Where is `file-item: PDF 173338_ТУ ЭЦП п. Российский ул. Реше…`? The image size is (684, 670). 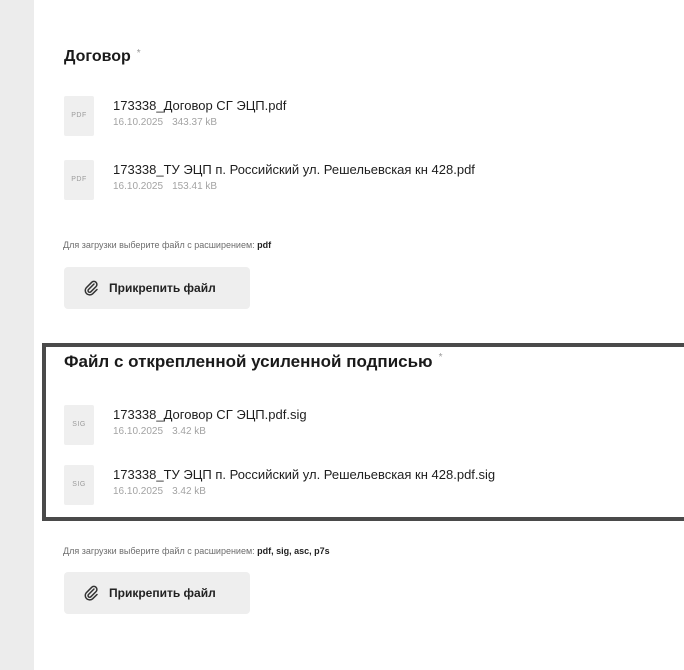 file-item: PDF 173338_ТУ ЭЦП п. Российский ул. Реше… is located at coordinates (354, 180).